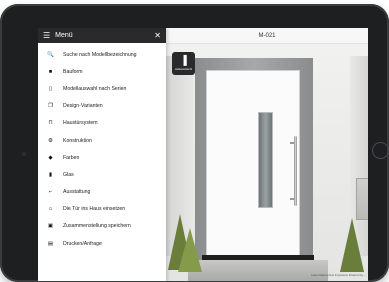  Describe the element at coordinates (102, 123) in the screenshot. I see `menu-item-door-system: ⊓ Haustürsystem` at that location.